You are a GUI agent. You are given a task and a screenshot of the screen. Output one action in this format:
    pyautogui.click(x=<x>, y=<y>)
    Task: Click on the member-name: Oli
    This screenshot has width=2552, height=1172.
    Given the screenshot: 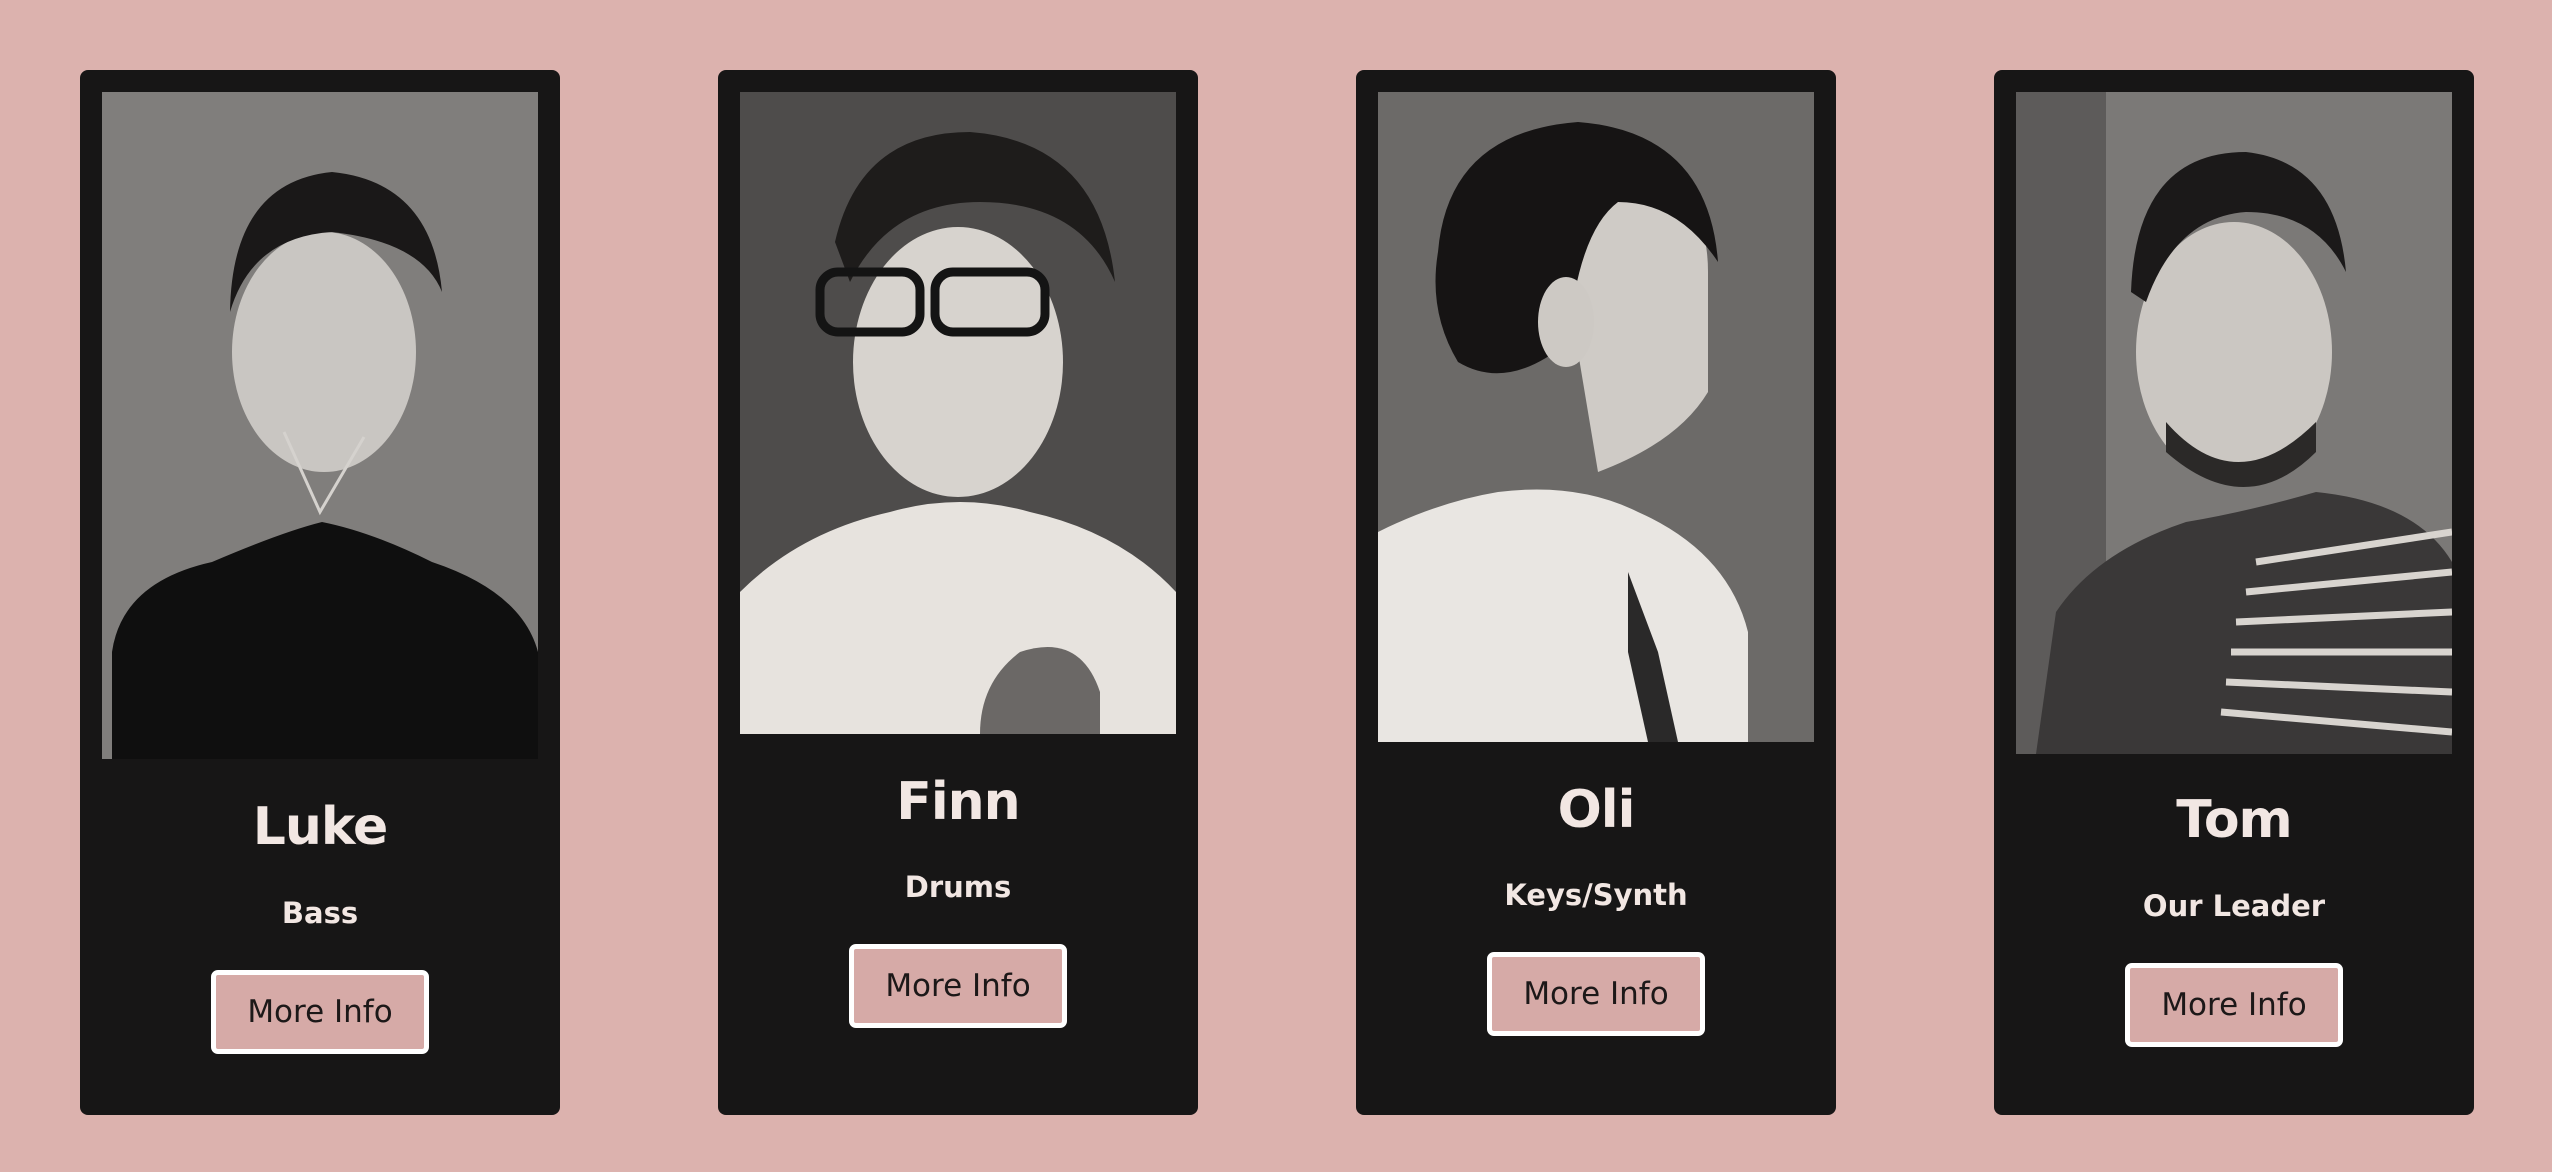 What is the action you would take?
    pyautogui.click(x=1596, y=810)
    